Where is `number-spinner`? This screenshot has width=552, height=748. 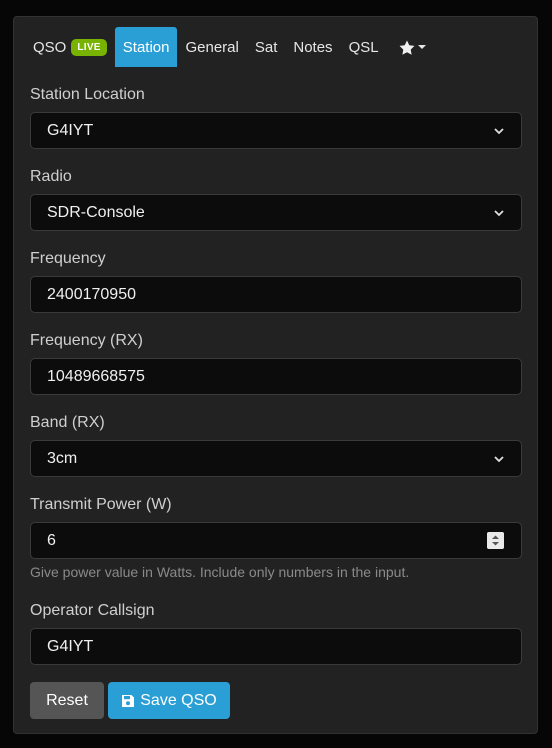 number-spinner is located at coordinates (495, 540).